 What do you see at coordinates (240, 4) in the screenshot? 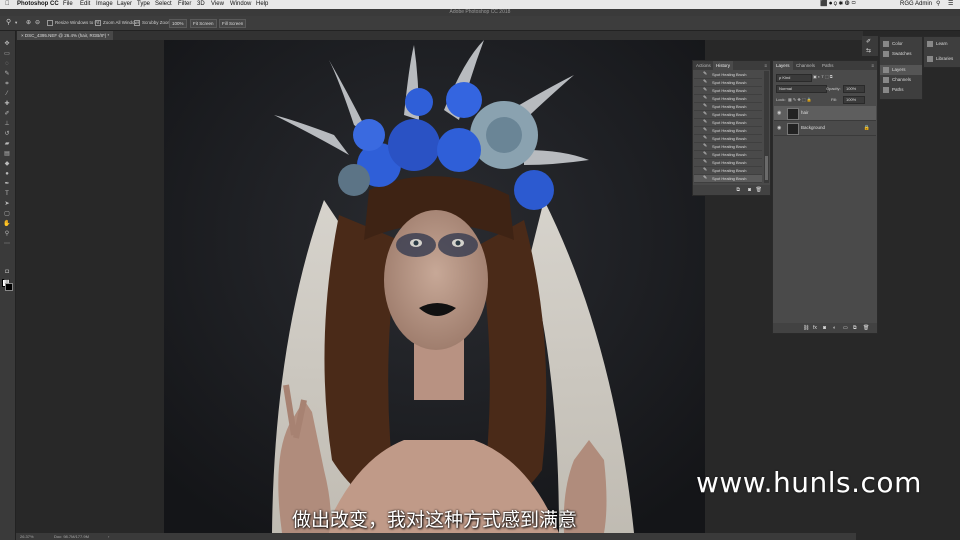
I see `menu-window: Window` at bounding box center [240, 4].